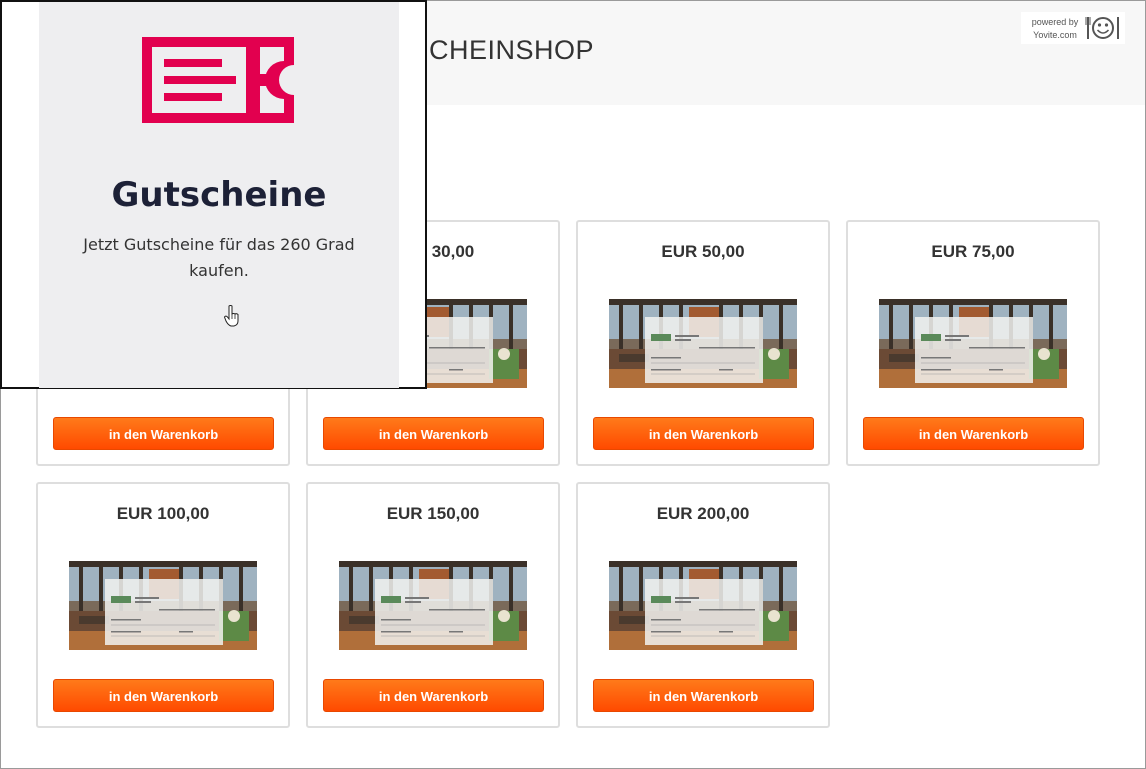 This screenshot has height=769, width=1146. What do you see at coordinates (163, 513) in the screenshot?
I see `product-price: EUR 100,00` at bounding box center [163, 513].